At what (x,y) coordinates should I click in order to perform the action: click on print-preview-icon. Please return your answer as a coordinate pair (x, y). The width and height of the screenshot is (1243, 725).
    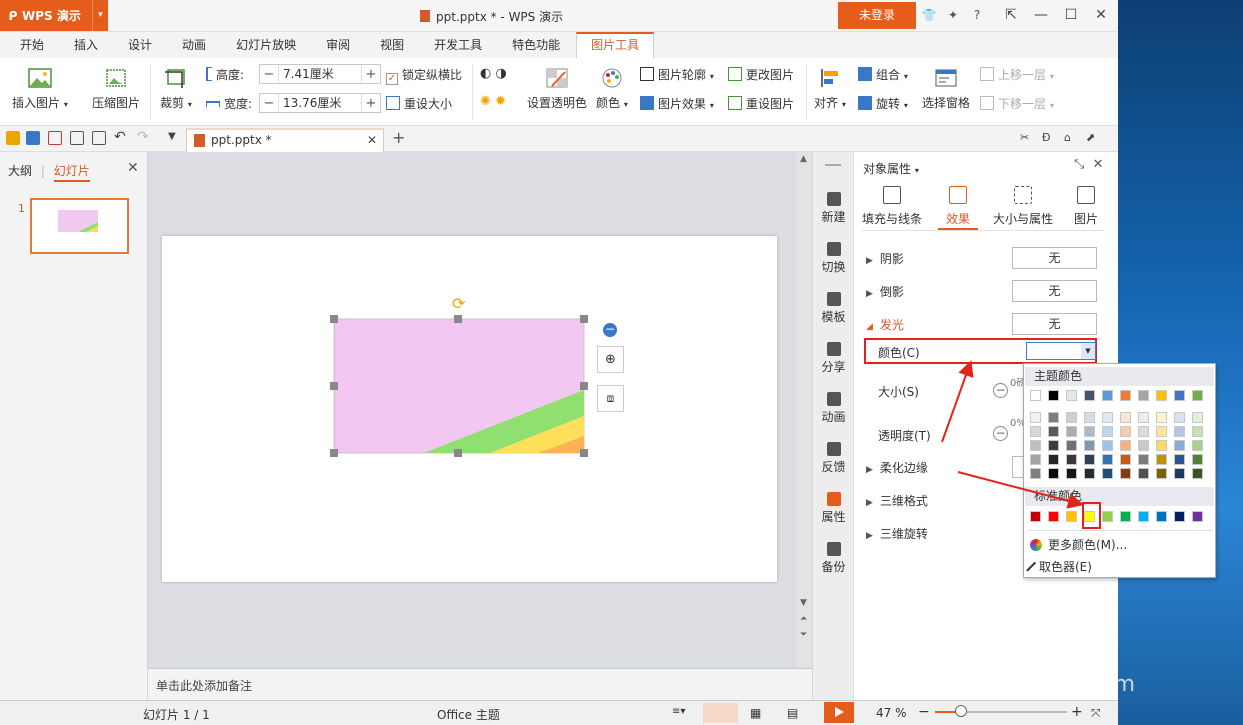
    Looking at the image, I should click on (99, 138).